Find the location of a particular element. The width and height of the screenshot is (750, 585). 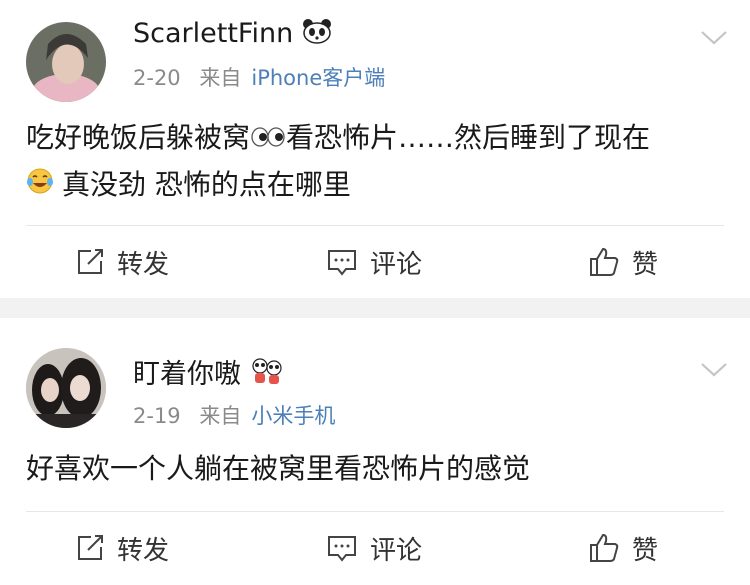

username: 盯着你嗷 is located at coordinates (208, 372).